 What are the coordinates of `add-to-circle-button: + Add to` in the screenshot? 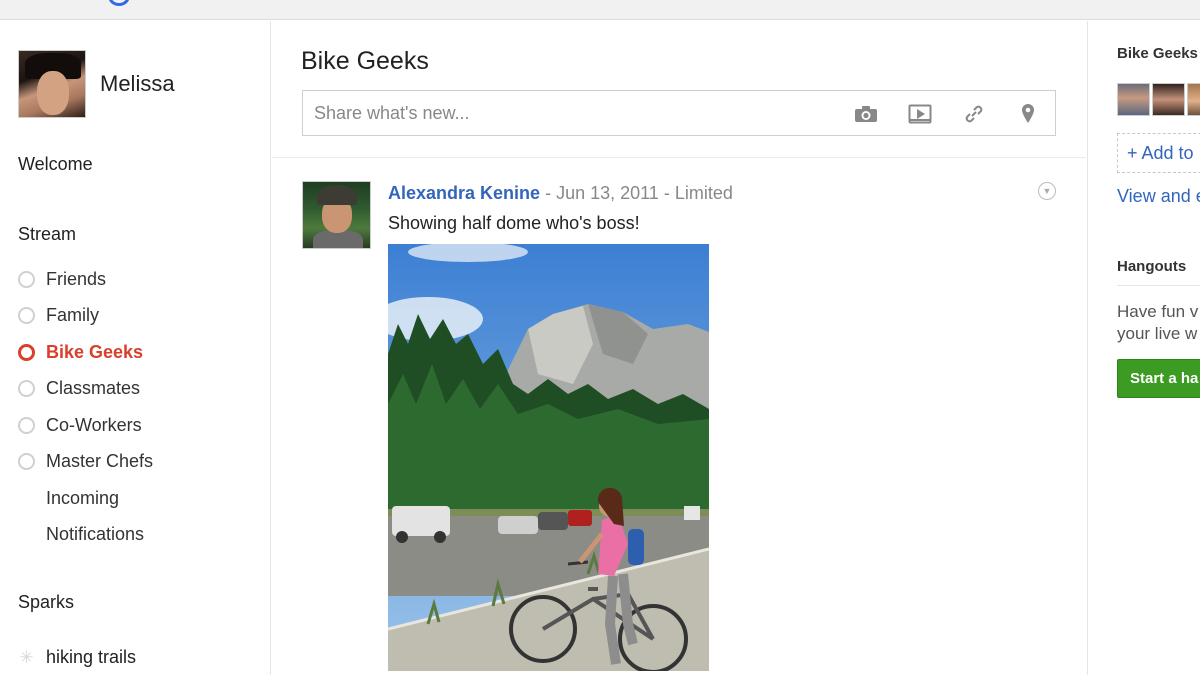 It's located at (1158, 153).